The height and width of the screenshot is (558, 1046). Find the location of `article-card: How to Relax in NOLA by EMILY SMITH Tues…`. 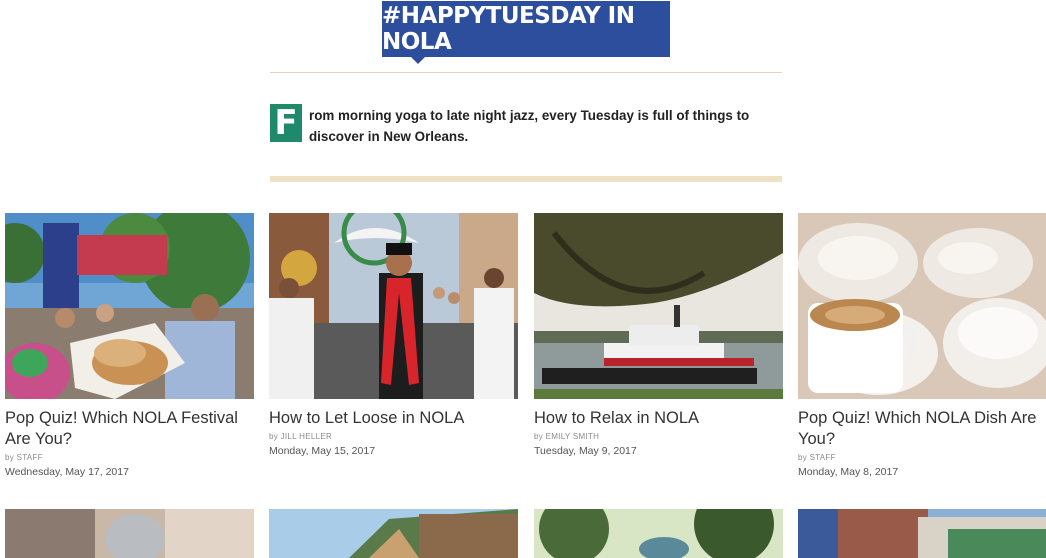

article-card: How to Relax in NOLA by EMILY SMITH Tues… is located at coordinates (658, 335).